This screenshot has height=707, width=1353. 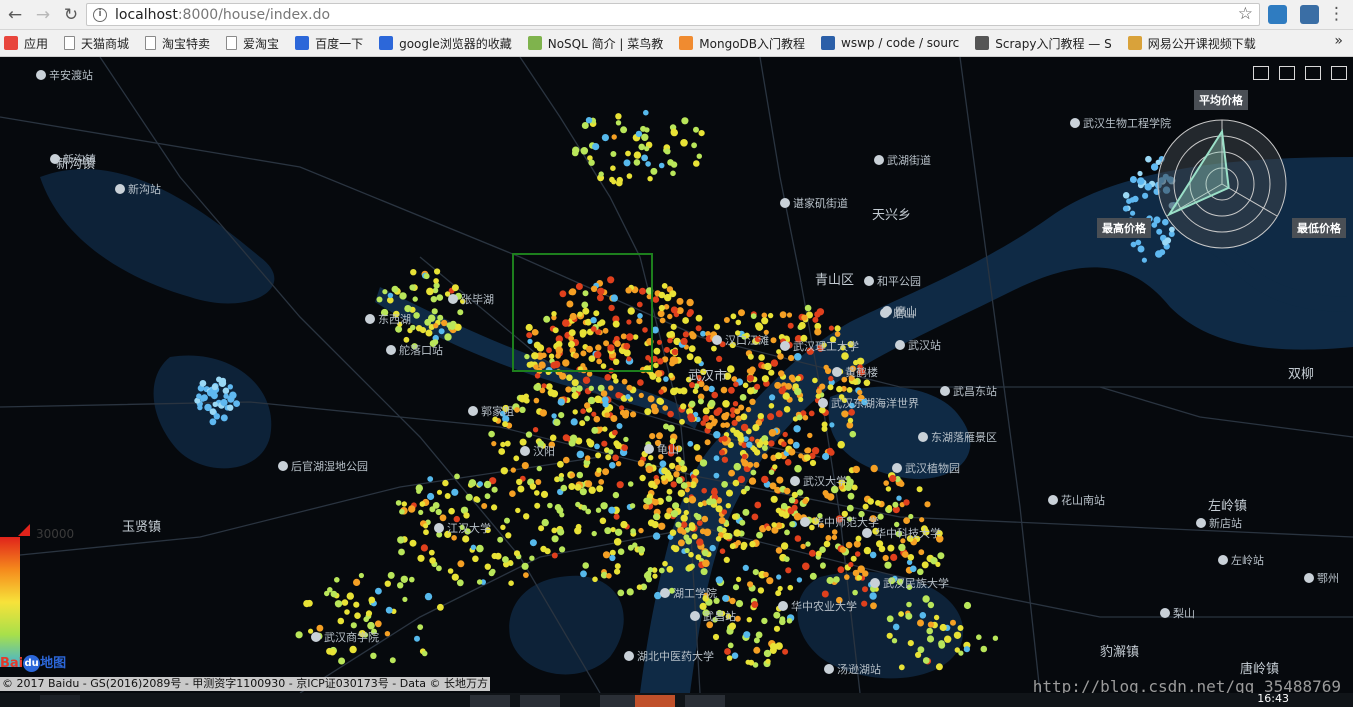 I want to click on bookmark-9: Scrapy入门教程 — S, so click(x=1041, y=43).